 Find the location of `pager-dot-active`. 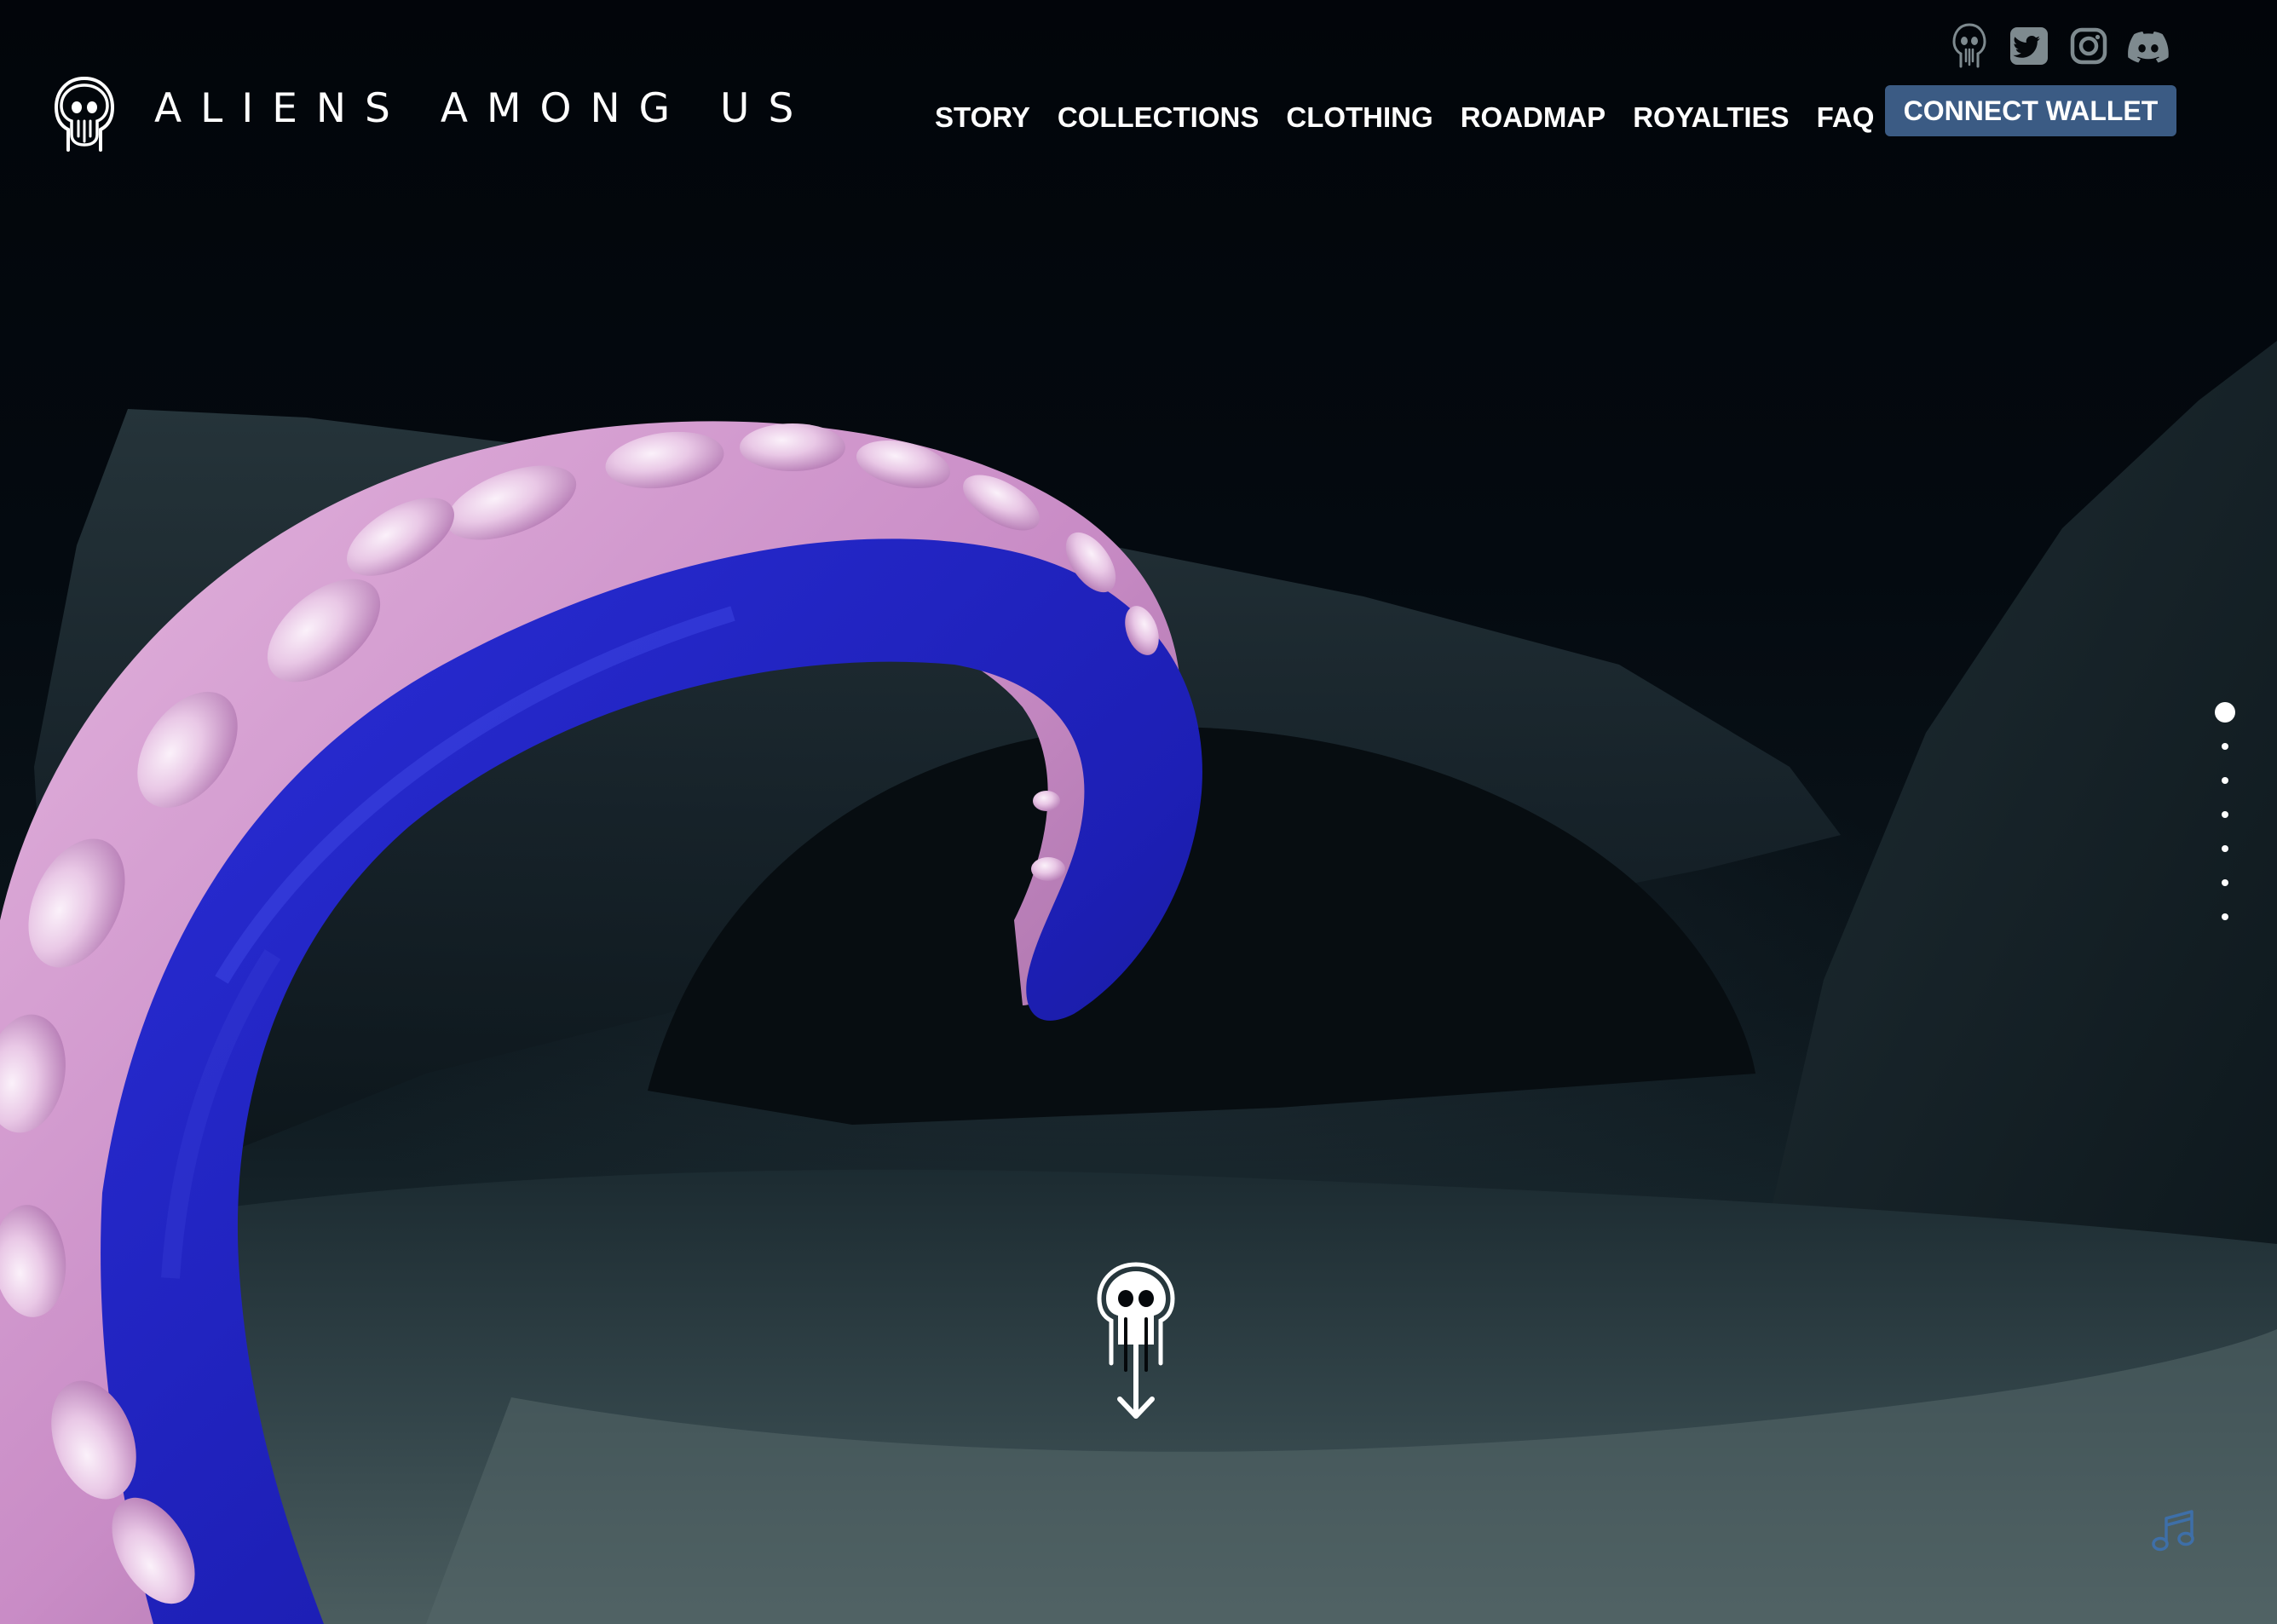

pager-dot-active is located at coordinates (2225, 712).